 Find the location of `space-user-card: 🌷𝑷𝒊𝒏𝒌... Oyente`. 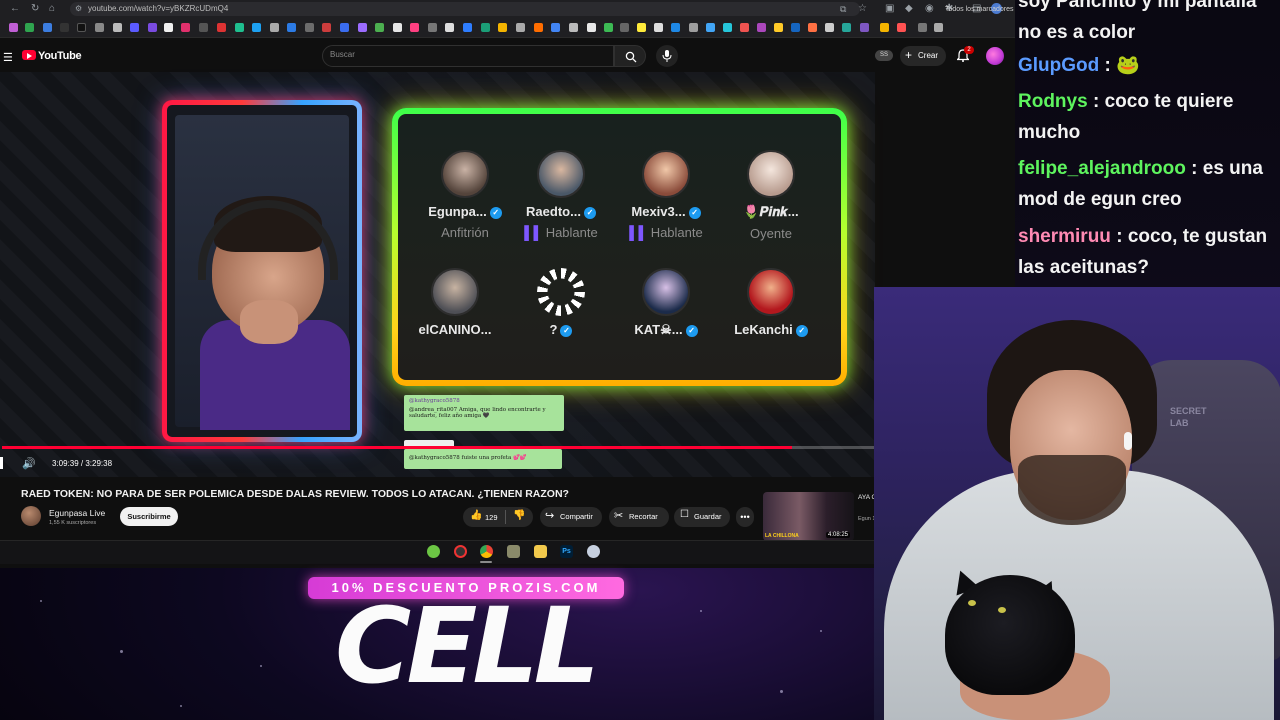

space-user-card: 🌷𝑷𝒊𝒏𝒌... Oyente is located at coordinates (771, 195).